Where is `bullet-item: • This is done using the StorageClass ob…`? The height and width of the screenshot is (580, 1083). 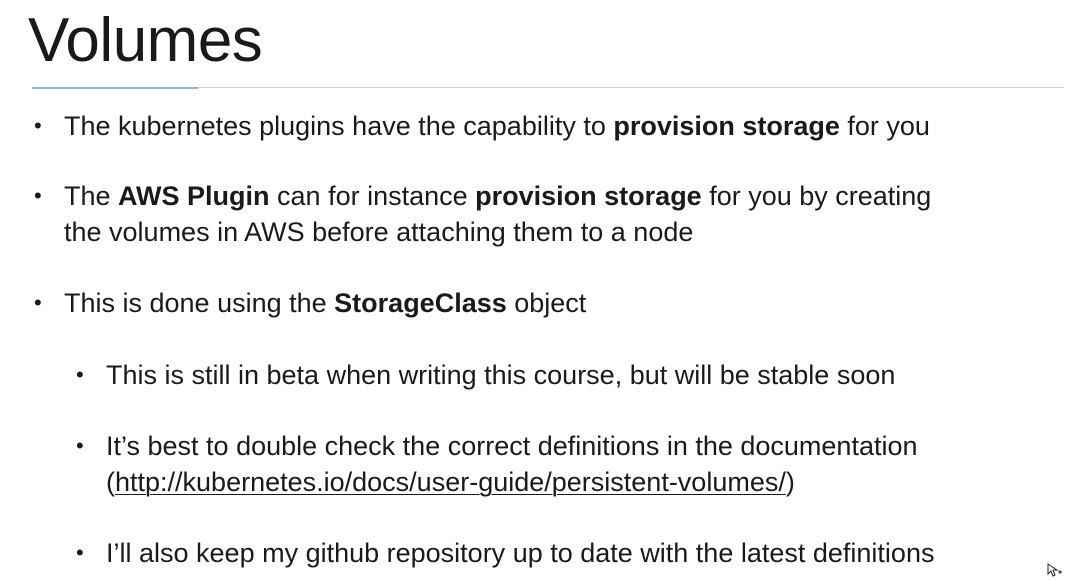 bullet-item: • This is done using the StorageClass ob… is located at coordinates (310, 303).